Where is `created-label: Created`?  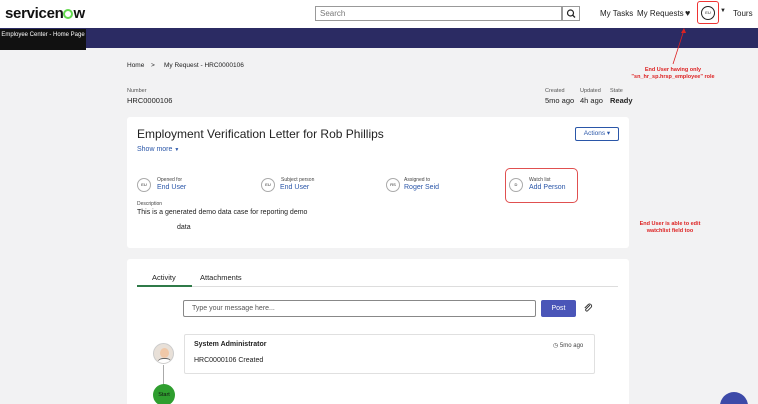
created-label: Created is located at coordinates (555, 91).